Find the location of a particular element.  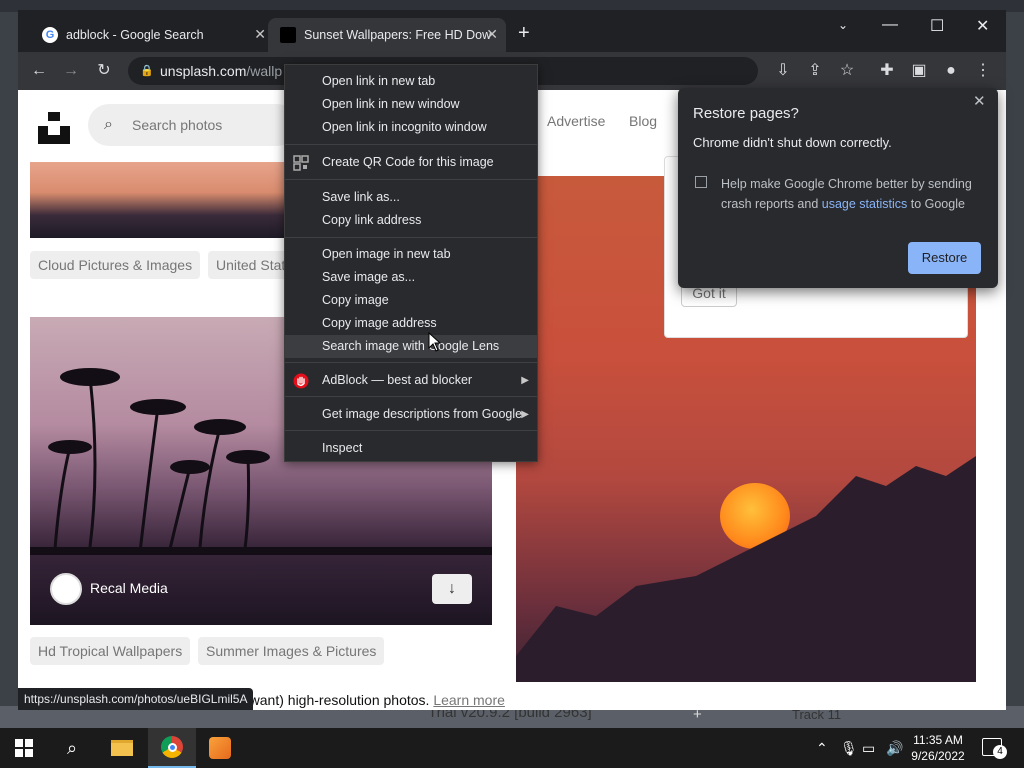

crash-report-checkbox is located at coordinates (701, 182).